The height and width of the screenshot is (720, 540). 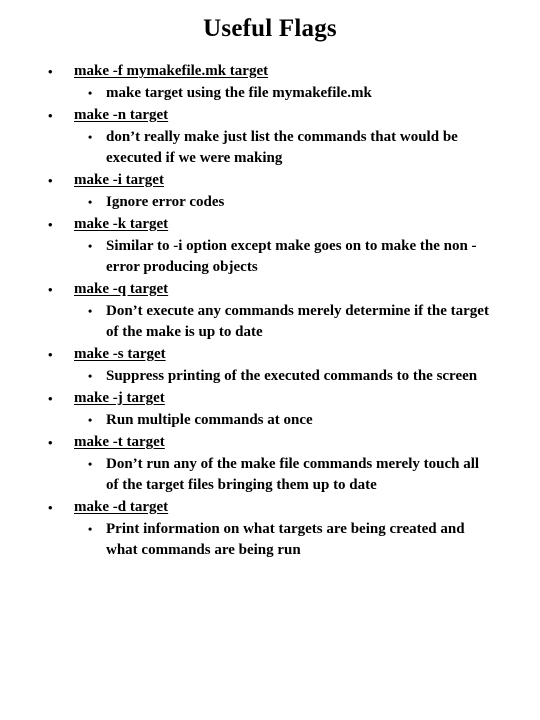 I want to click on page-title: Useful Flags, so click(x=270, y=28).